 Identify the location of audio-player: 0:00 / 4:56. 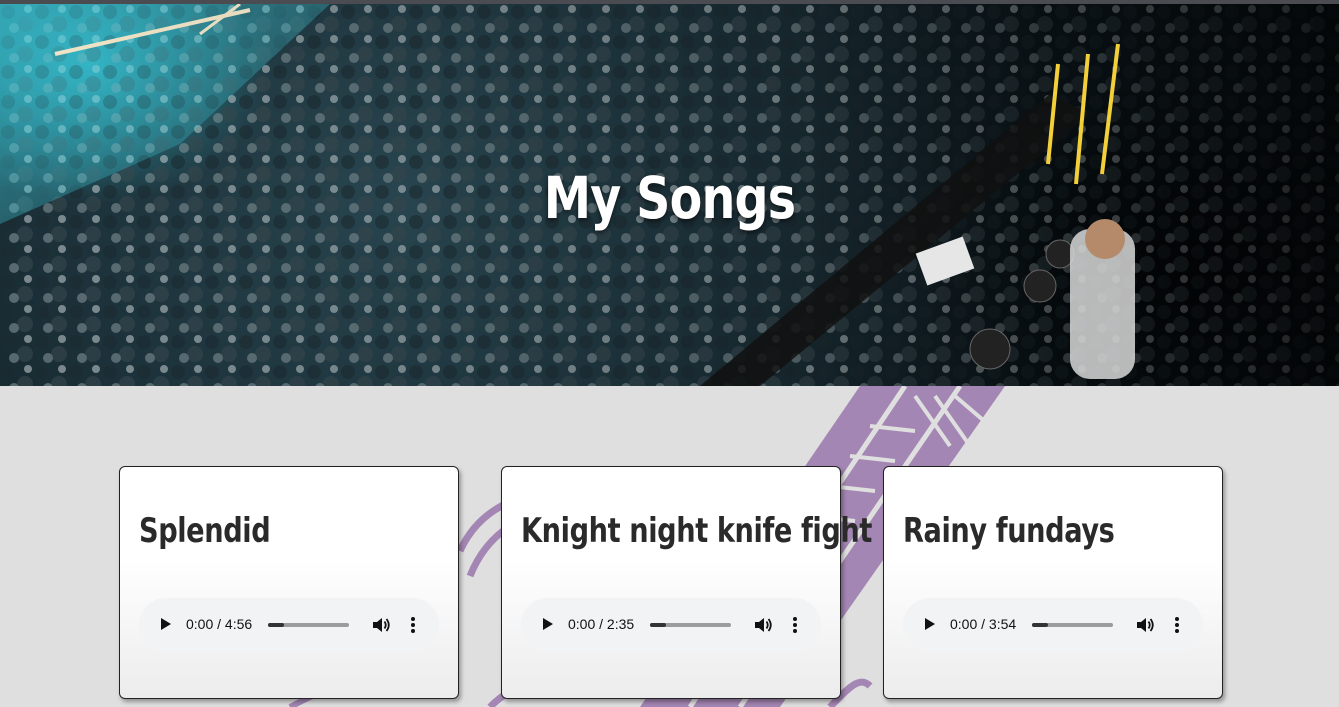
(289, 625).